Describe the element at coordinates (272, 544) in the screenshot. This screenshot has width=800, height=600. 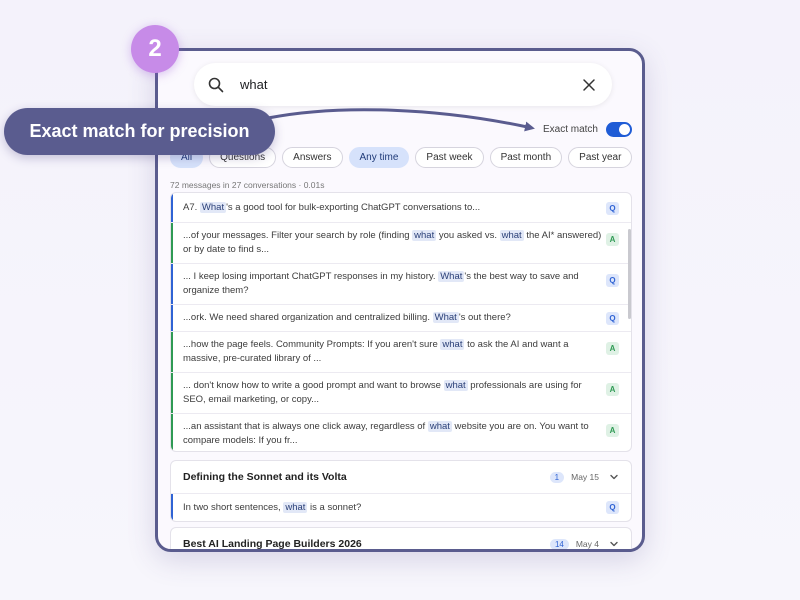
I see `conversation-title: Best AI Landing Page Builders 2026` at that location.